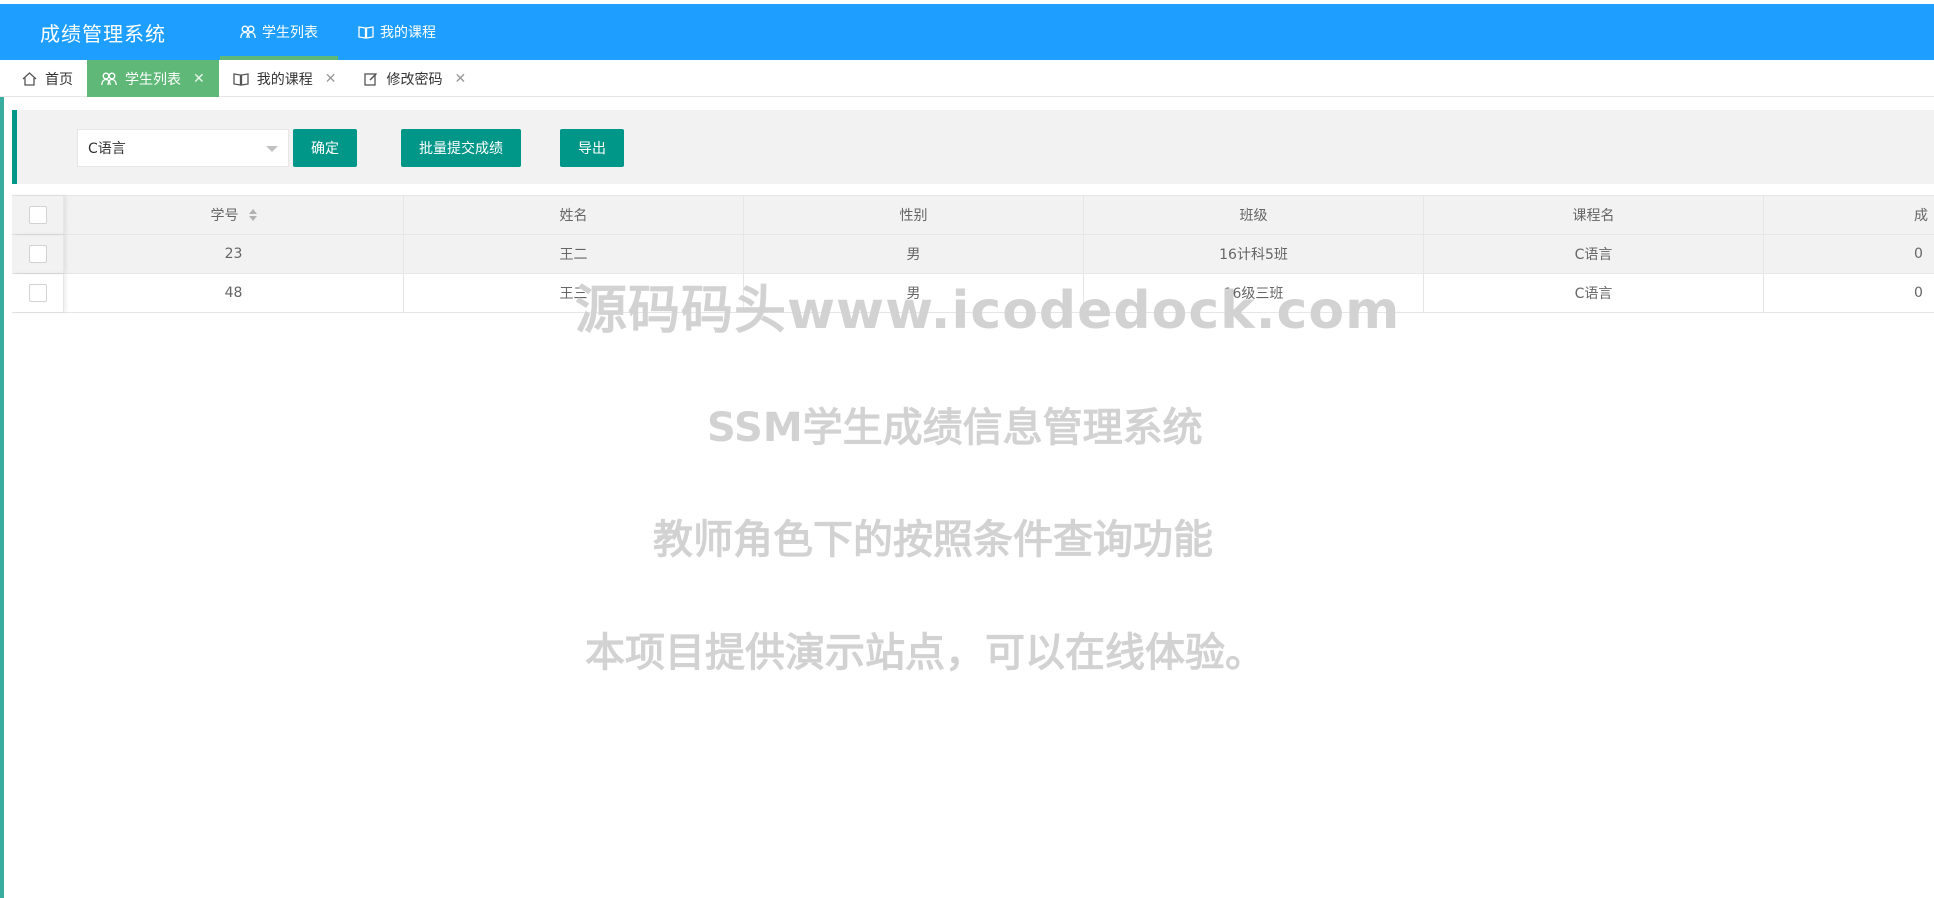  What do you see at coordinates (408, 33) in the screenshot?
I see `top-nav-label: 我的课程` at bounding box center [408, 33].